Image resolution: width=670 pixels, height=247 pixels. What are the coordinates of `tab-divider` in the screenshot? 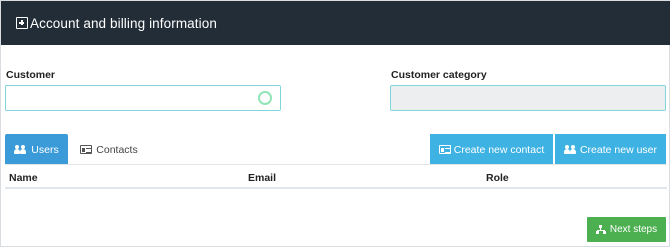 It's located at (336, 164).